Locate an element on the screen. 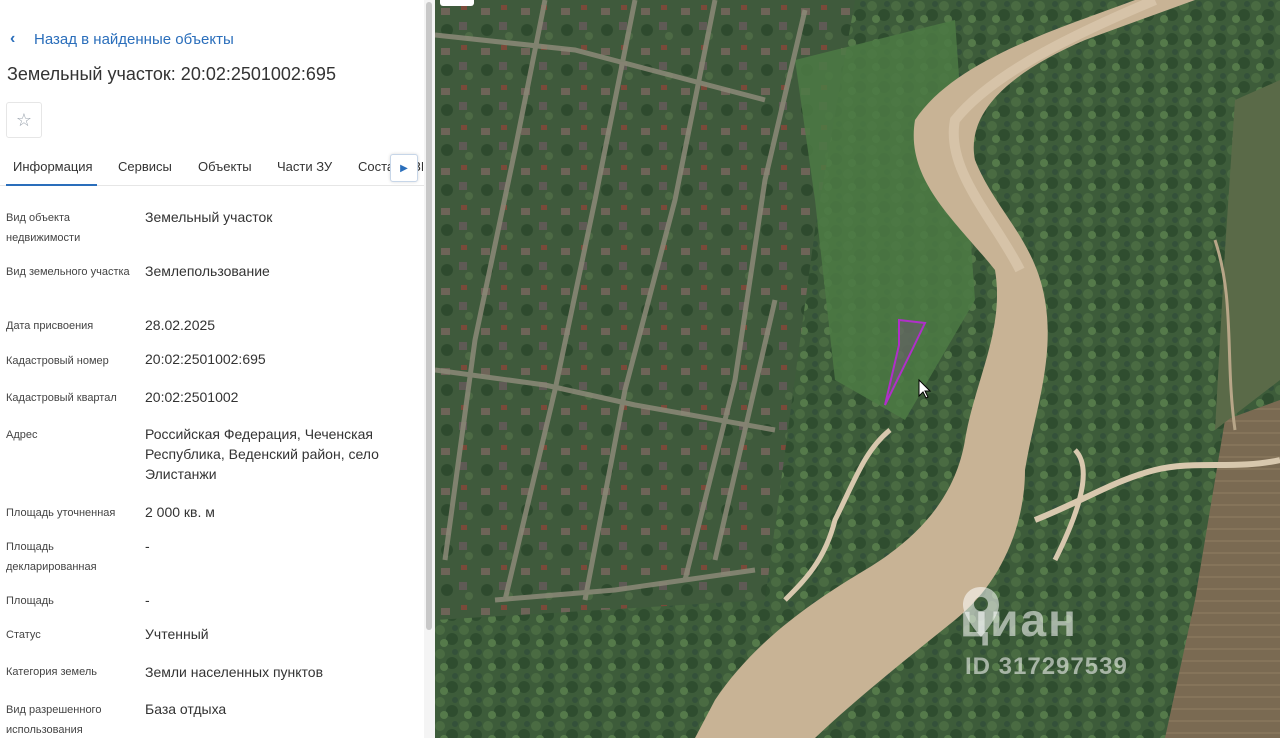 The image size is (1280, 738). info-value: Учтенный is located at coordinates (177, 634).